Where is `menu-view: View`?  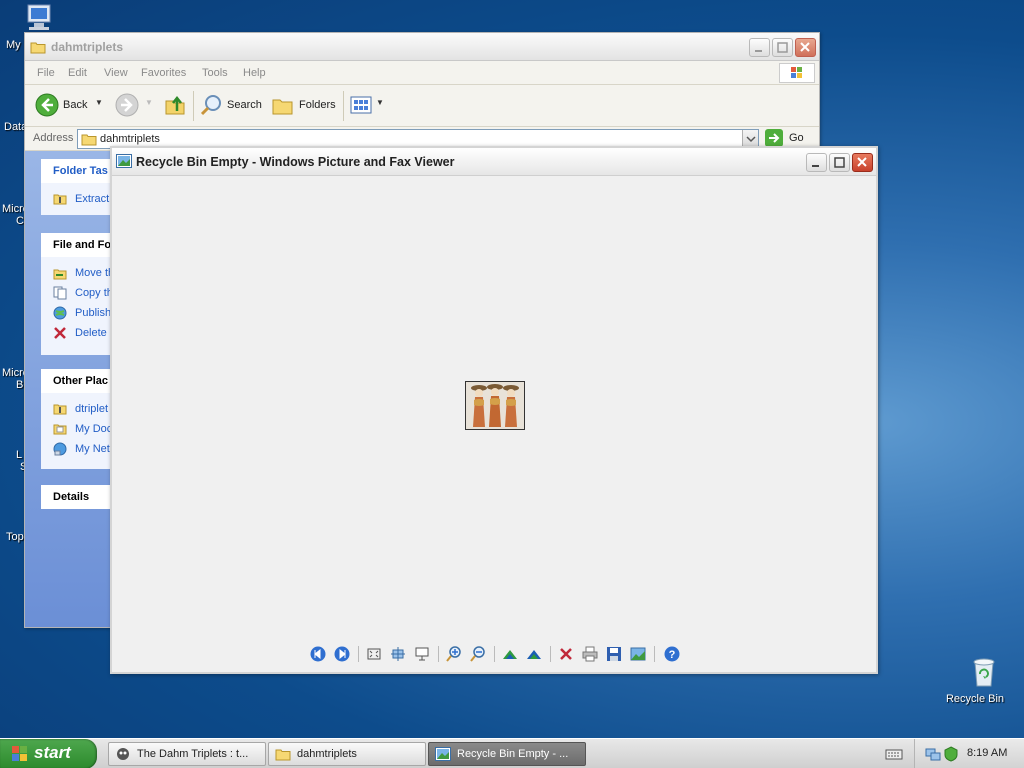
menu-view: View is located at coordinates (116, 73).